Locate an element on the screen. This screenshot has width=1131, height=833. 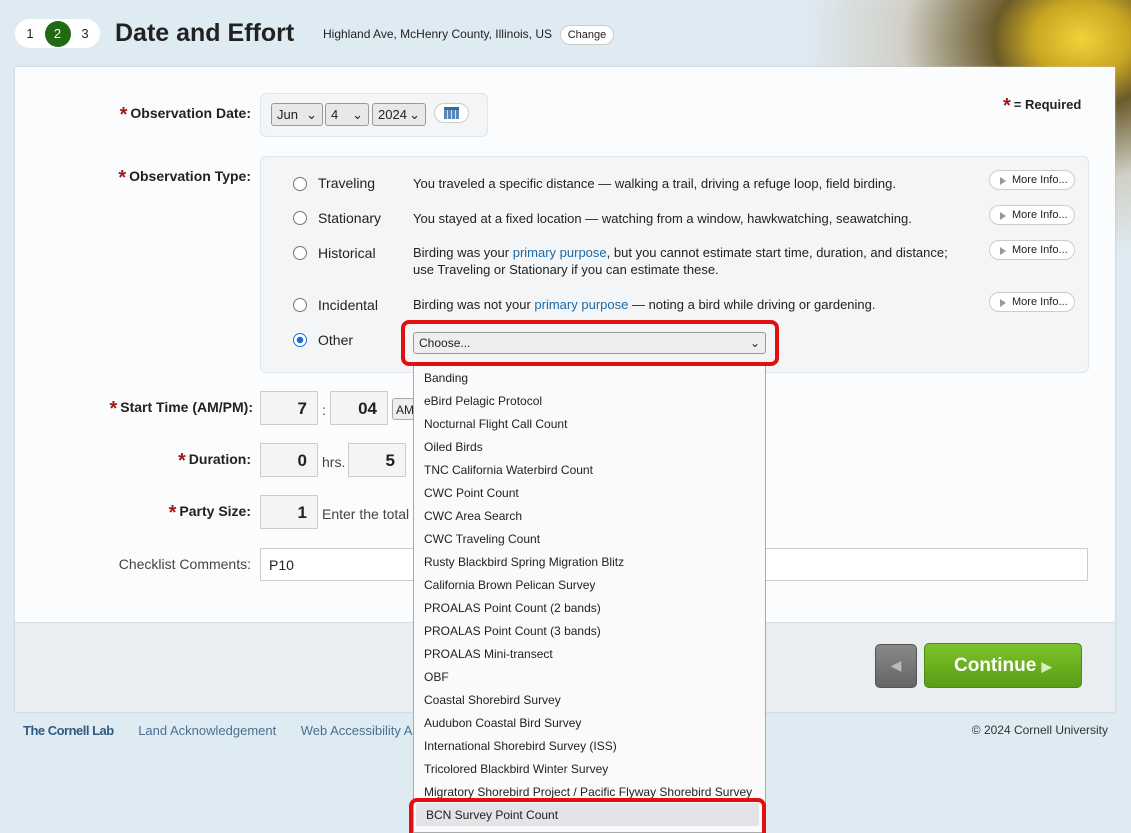
party-size-input: 1 is located at coordinates (289, 512).